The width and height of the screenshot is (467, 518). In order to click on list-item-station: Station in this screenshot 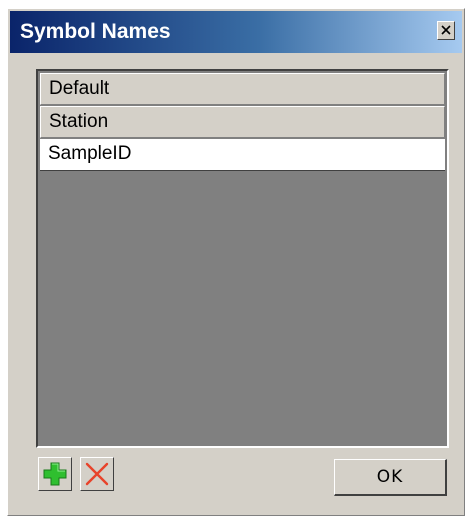, I will do `click(242, 122)`.